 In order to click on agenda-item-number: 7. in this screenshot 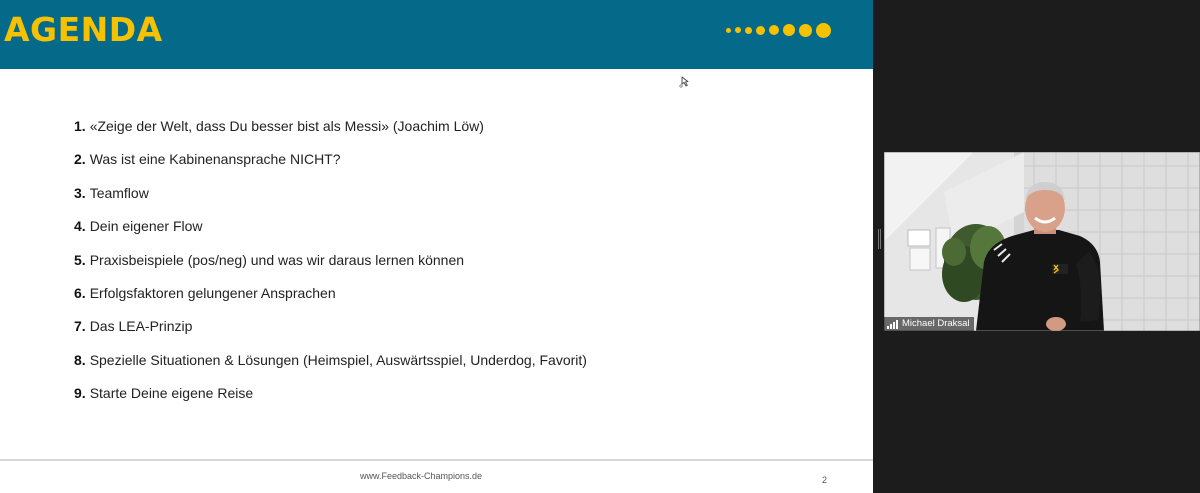, I will do `click(80, 326)`.